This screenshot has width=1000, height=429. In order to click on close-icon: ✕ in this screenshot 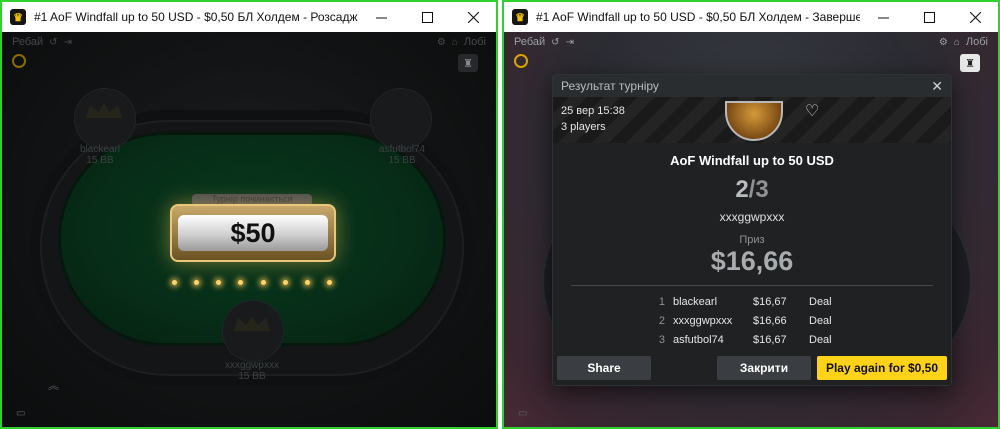, I will do `click(937, 86)`.